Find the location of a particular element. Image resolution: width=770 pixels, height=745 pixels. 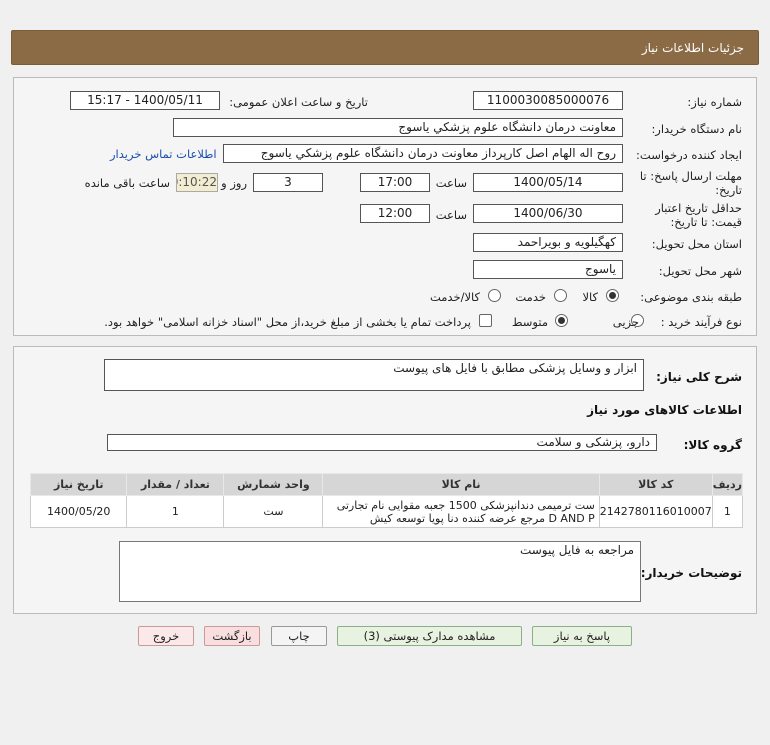

days-remaining-field: 3 is located at coordinates (288, 182).